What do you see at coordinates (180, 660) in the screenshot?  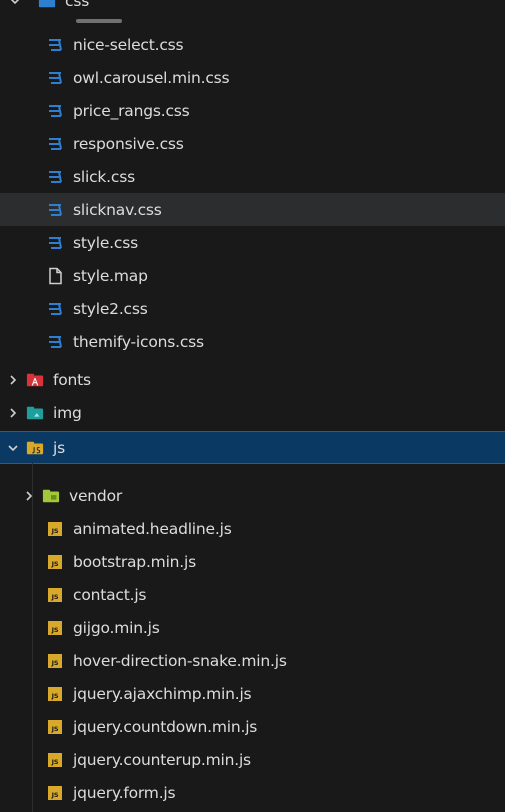 I see `file-label: hover-direction-snake.min.js` at bounding box center [180, 660].